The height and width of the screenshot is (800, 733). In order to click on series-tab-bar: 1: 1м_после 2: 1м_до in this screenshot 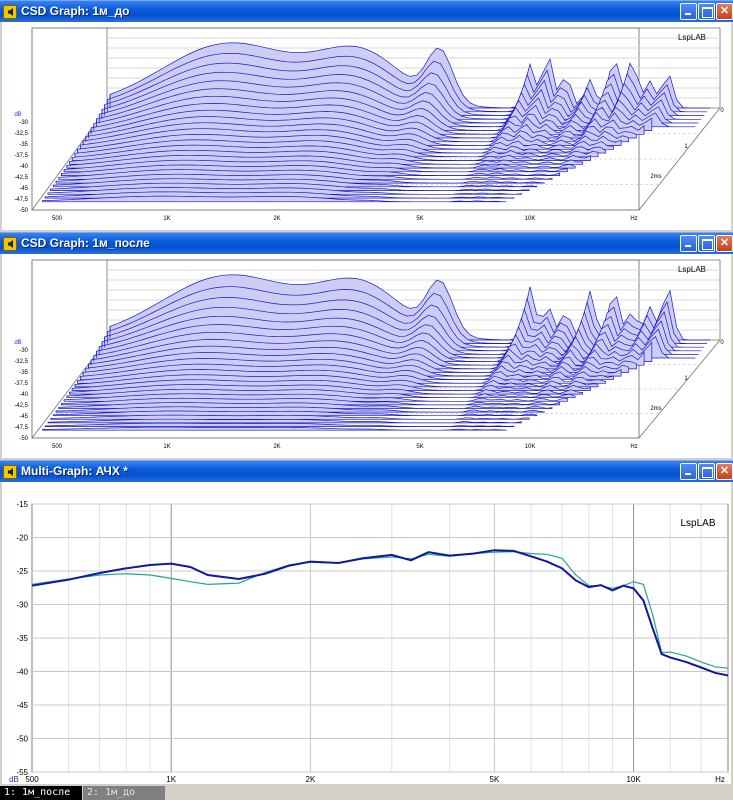, I will do `click(366, 793)`.